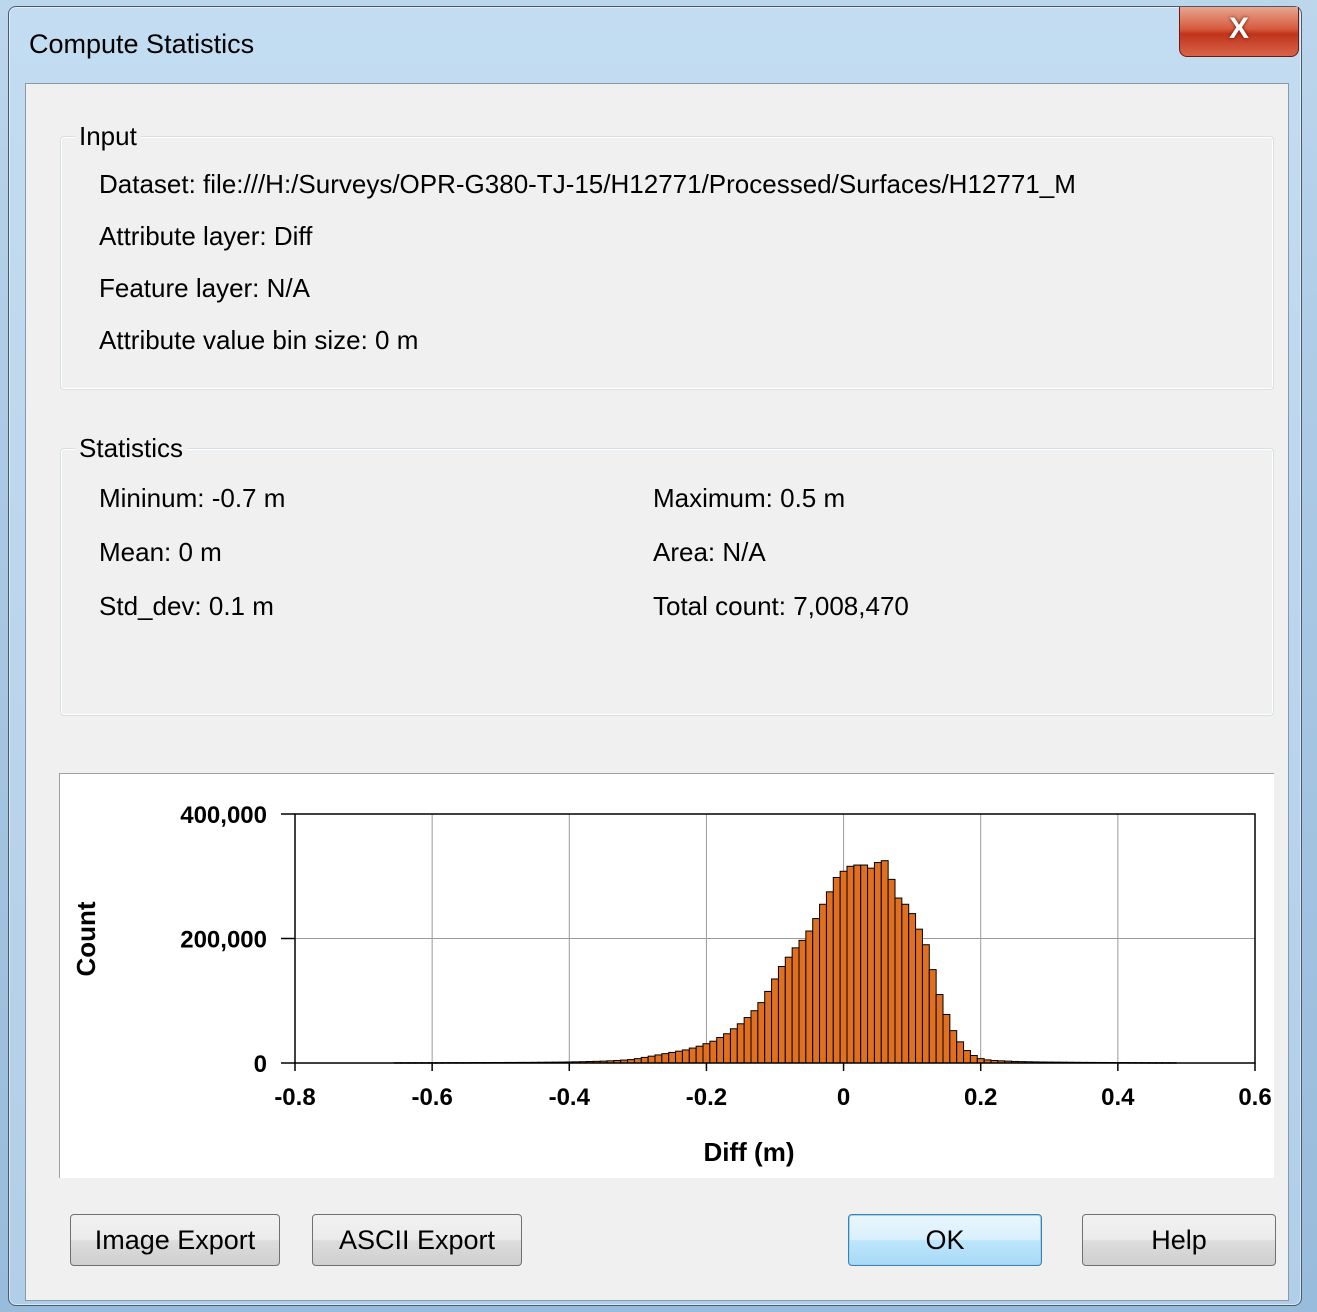  Describe the element at coordinates (206, 236) in the screenshot. I see `attribute-layer-text: Attribute layer: Diff` at that location.